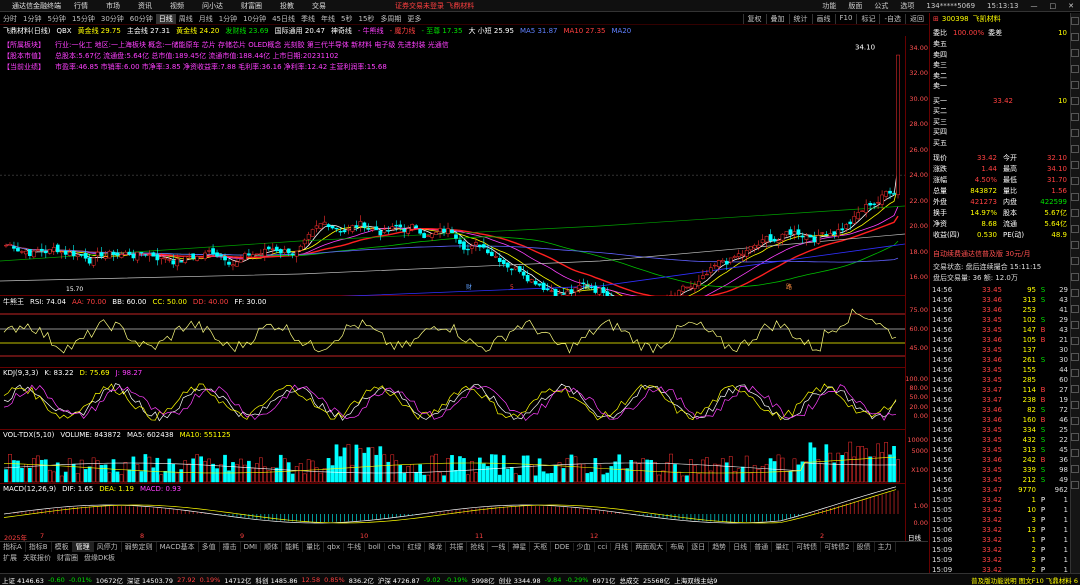 The height and width of the screenshot is (585, 1080). I want to click on toolbar-button: 复权, so click(754, 18).